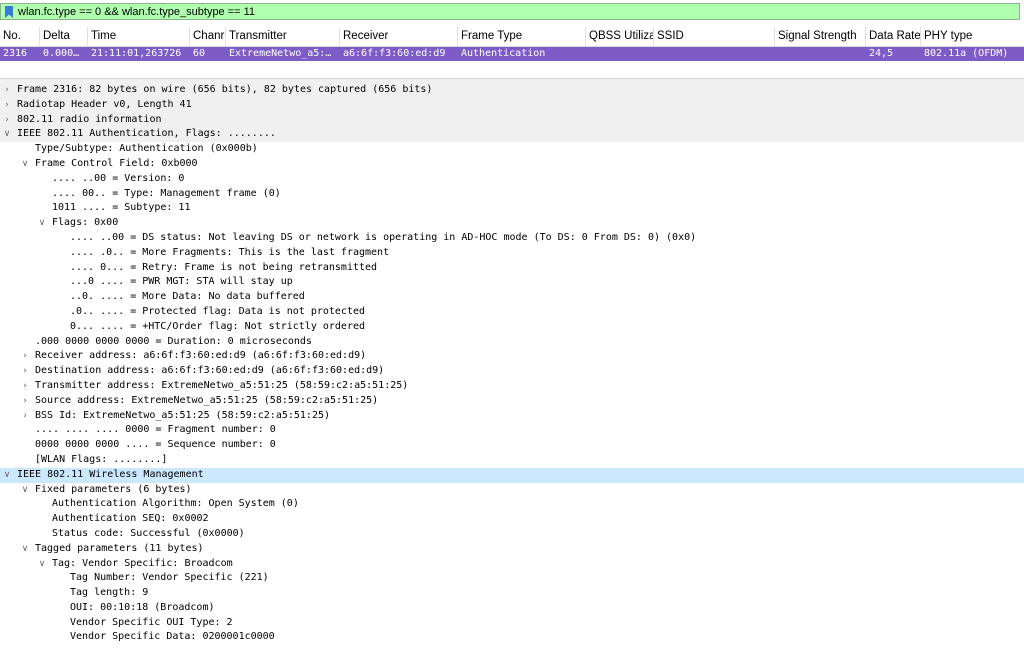 The height and width of the screenshot is (655, 1024). I want to click on tree-row-label: ...0 .... = PWR MGT: STA will stay up, so click(181, 282).